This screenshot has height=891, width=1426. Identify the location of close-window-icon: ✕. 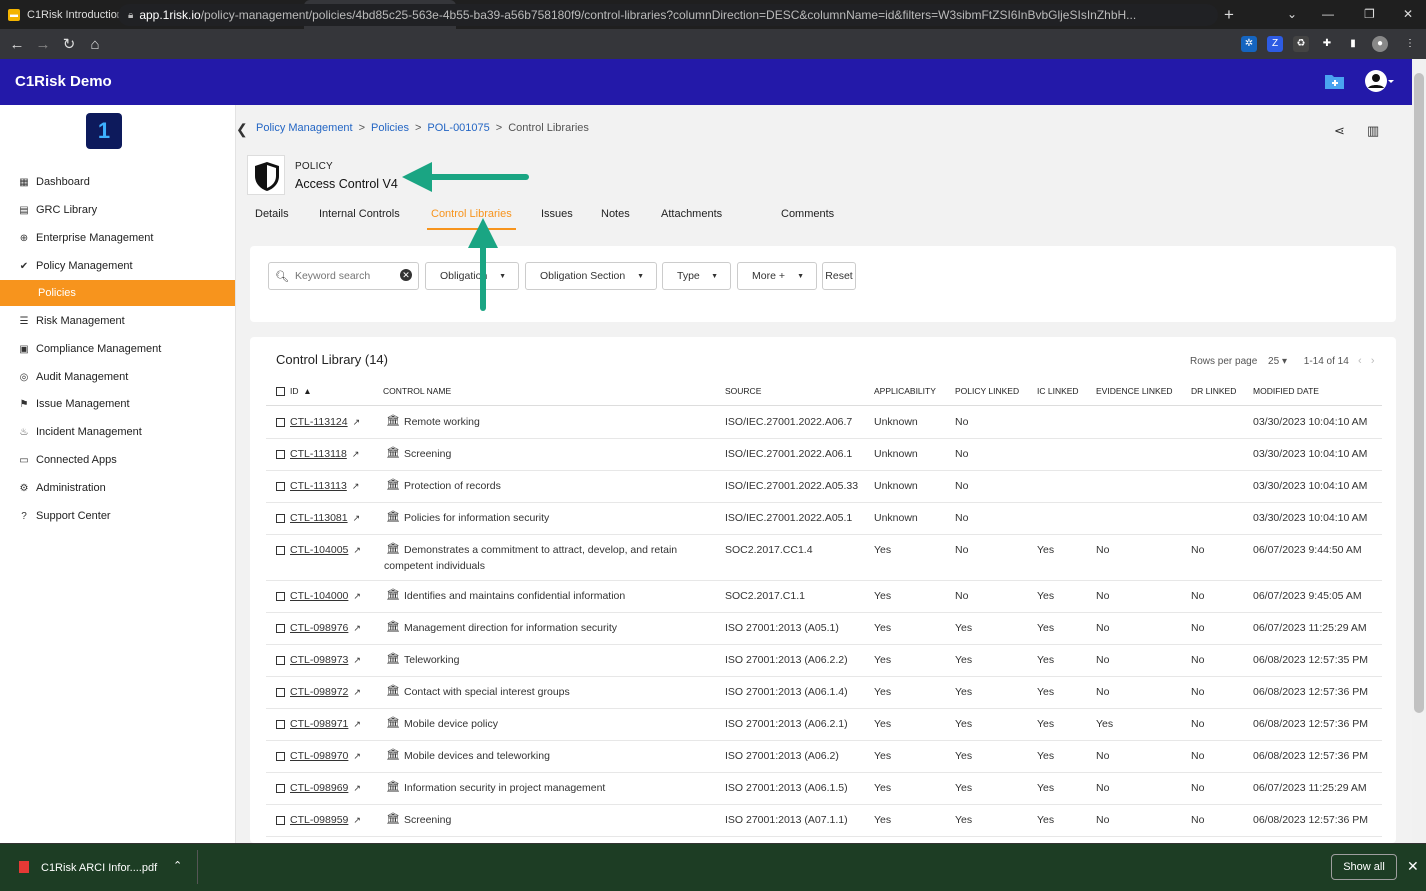
(1408, 14).